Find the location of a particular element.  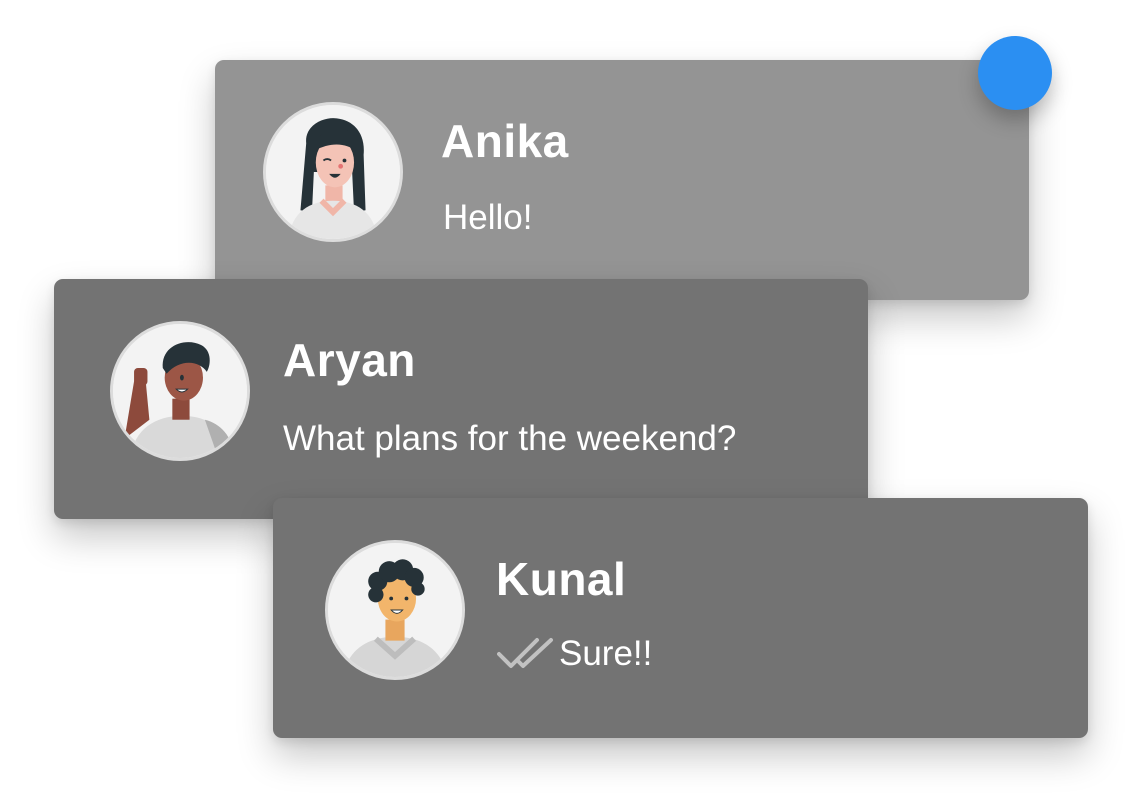

notification-badge is located at coordinates (1015, 73).